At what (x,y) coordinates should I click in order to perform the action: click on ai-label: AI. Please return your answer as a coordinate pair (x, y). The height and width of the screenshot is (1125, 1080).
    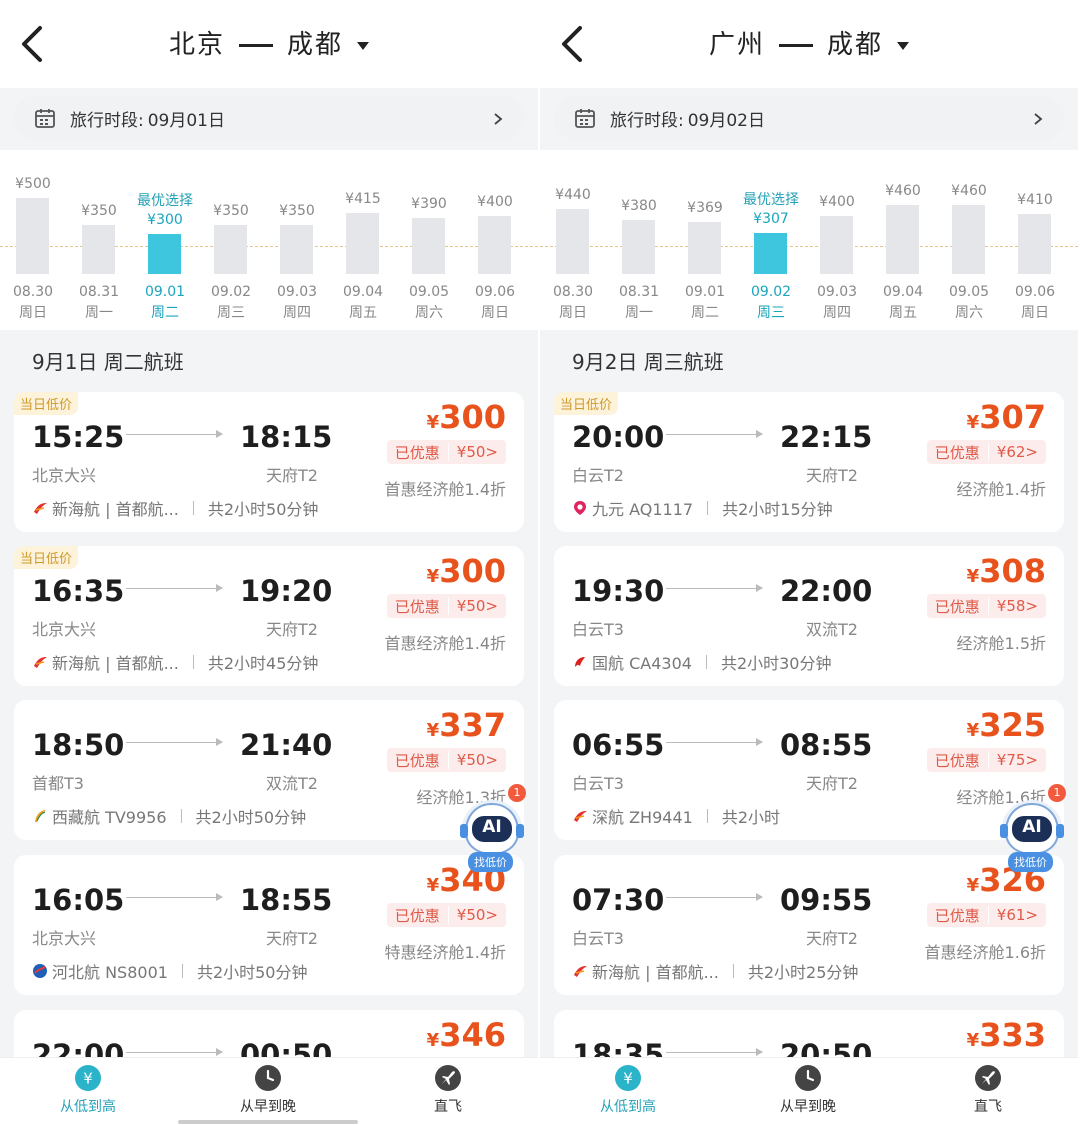
    Looking at the image, I should click on (492, 827).